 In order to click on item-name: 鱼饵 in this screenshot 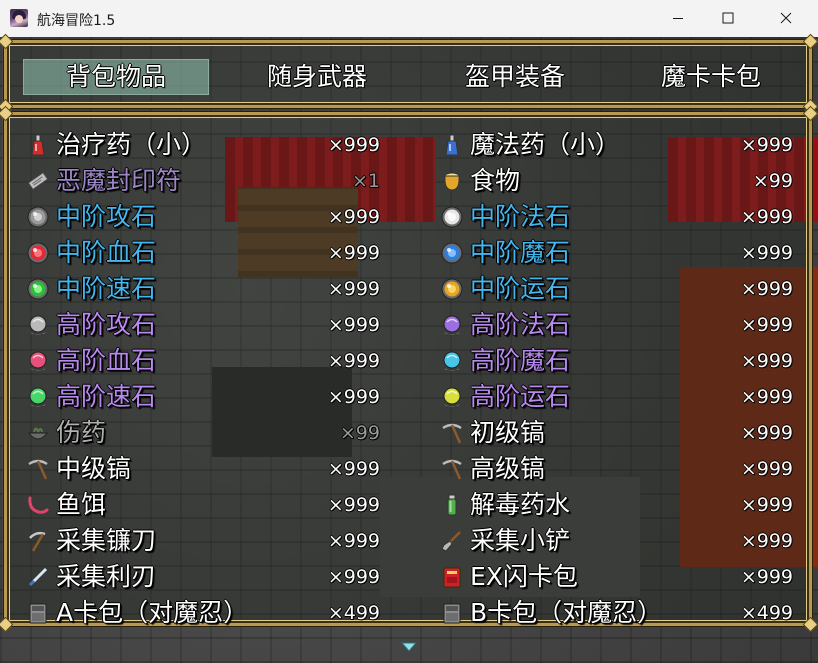, I will do `click(81, 504)`.